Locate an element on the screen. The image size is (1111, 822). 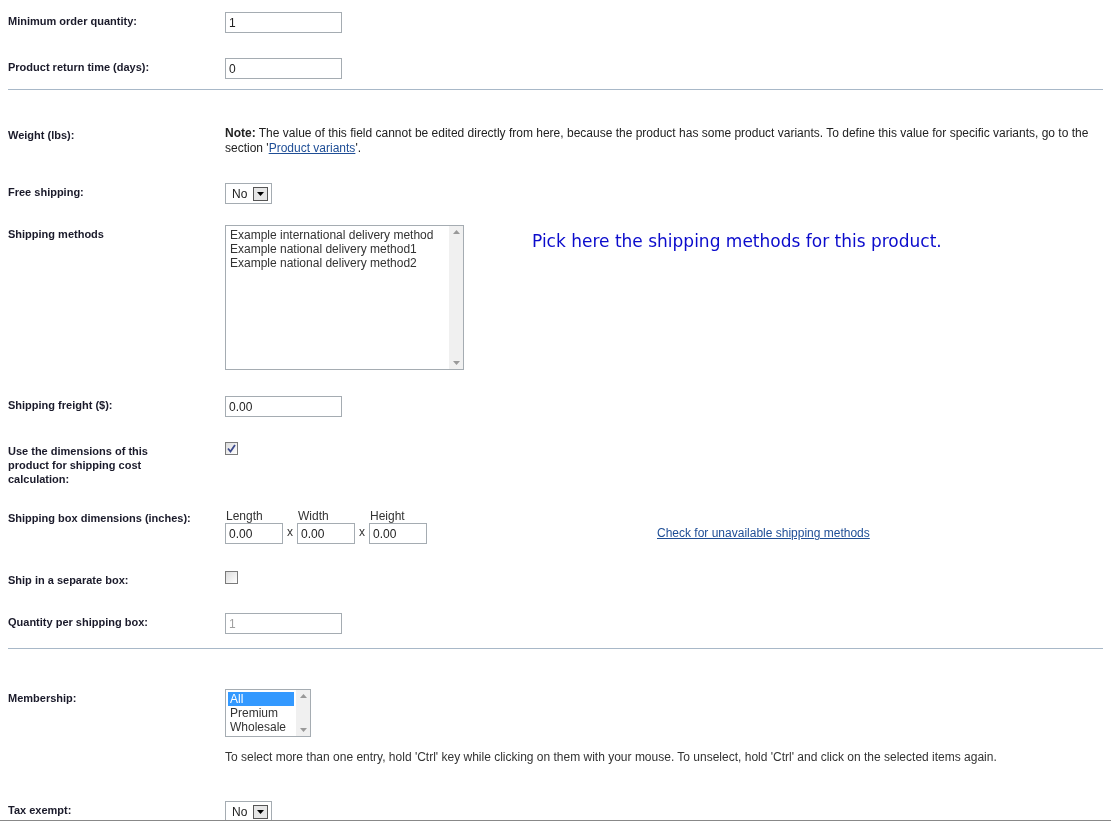
list-option: Wholesale is located at coordinates (261, 727).